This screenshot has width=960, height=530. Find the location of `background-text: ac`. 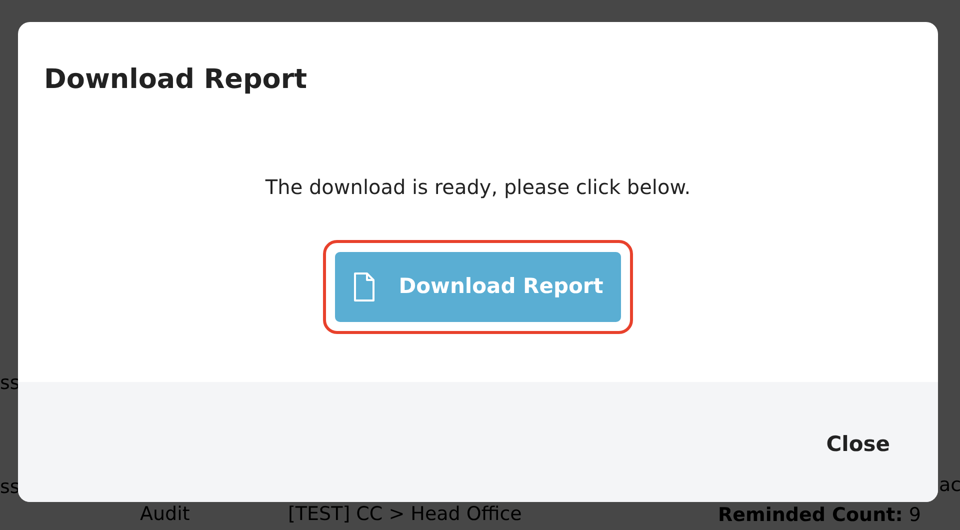

background-text: ac is located at coordinates (949, 485).